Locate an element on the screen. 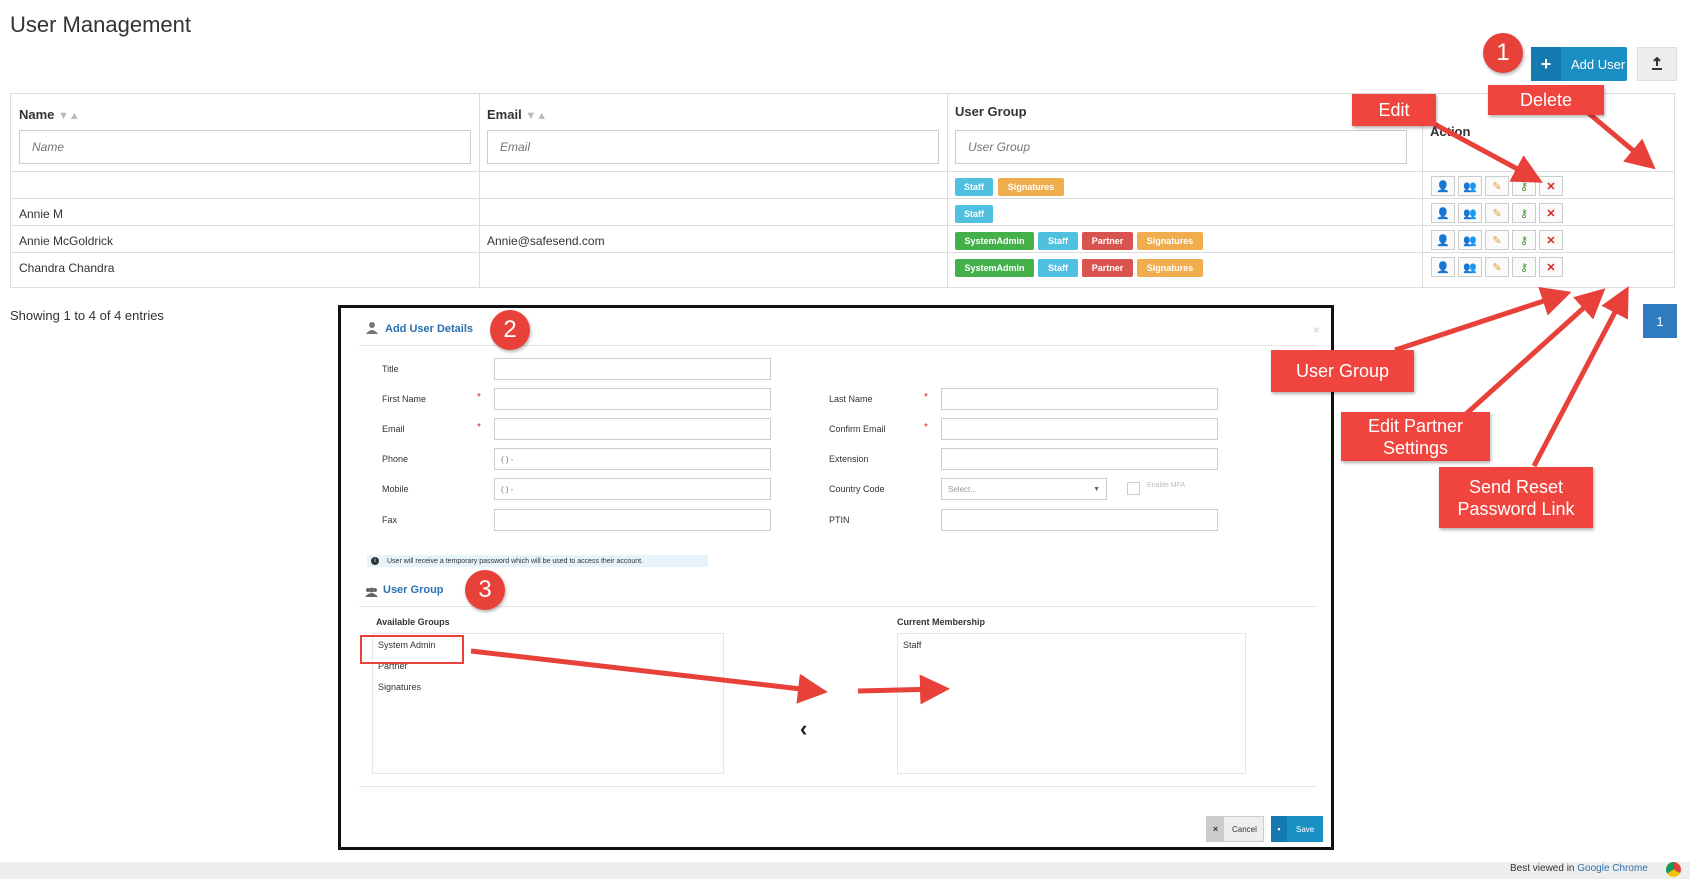 Image resolution: width=1690 pixels, height=879 pixels. arrow-edit-partner-settings is located at coordinates (1535, 352).